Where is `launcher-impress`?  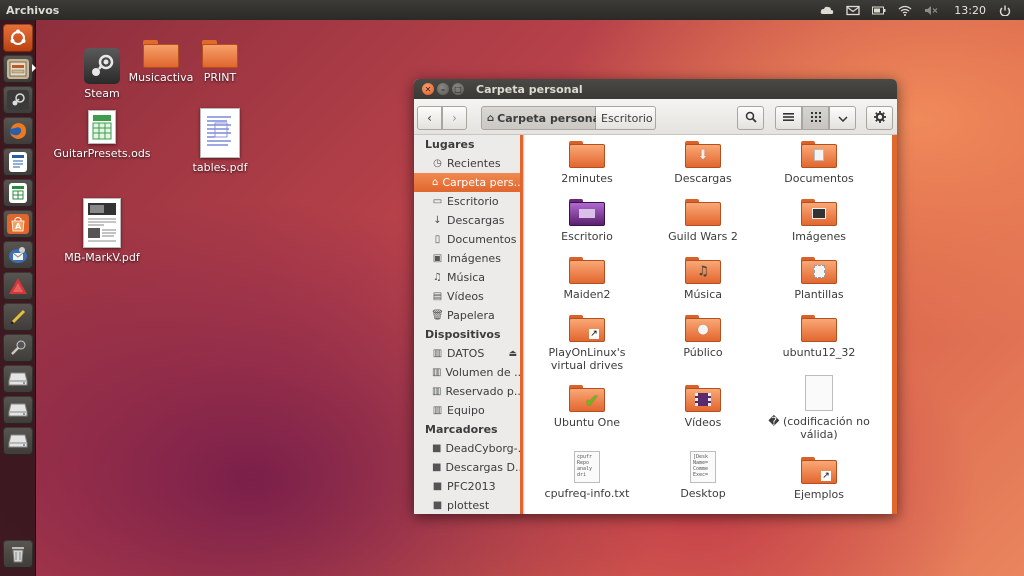
launcher-impress is located at coordinates (18, 286).